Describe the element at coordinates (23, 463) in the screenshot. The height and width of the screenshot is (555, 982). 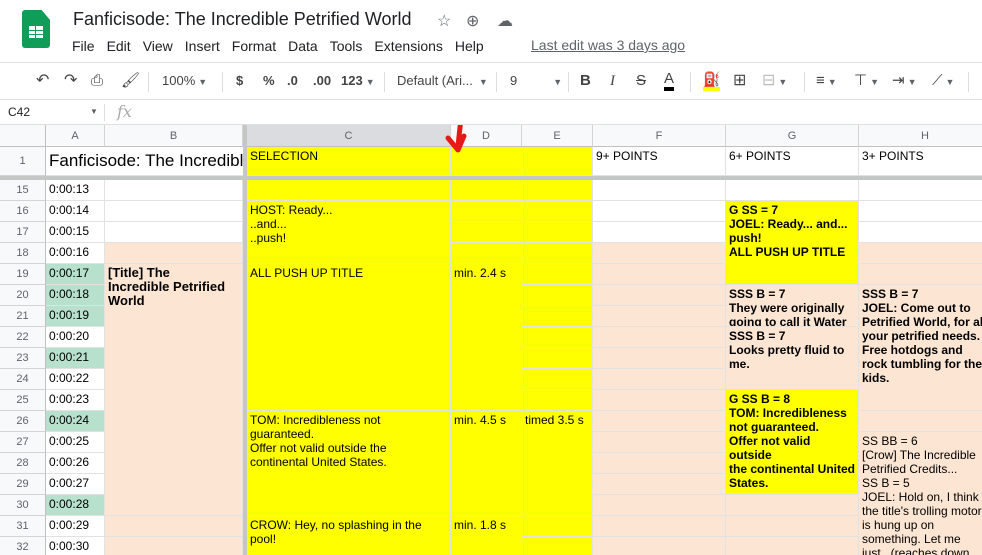
I see `row-header: 28` at that location.